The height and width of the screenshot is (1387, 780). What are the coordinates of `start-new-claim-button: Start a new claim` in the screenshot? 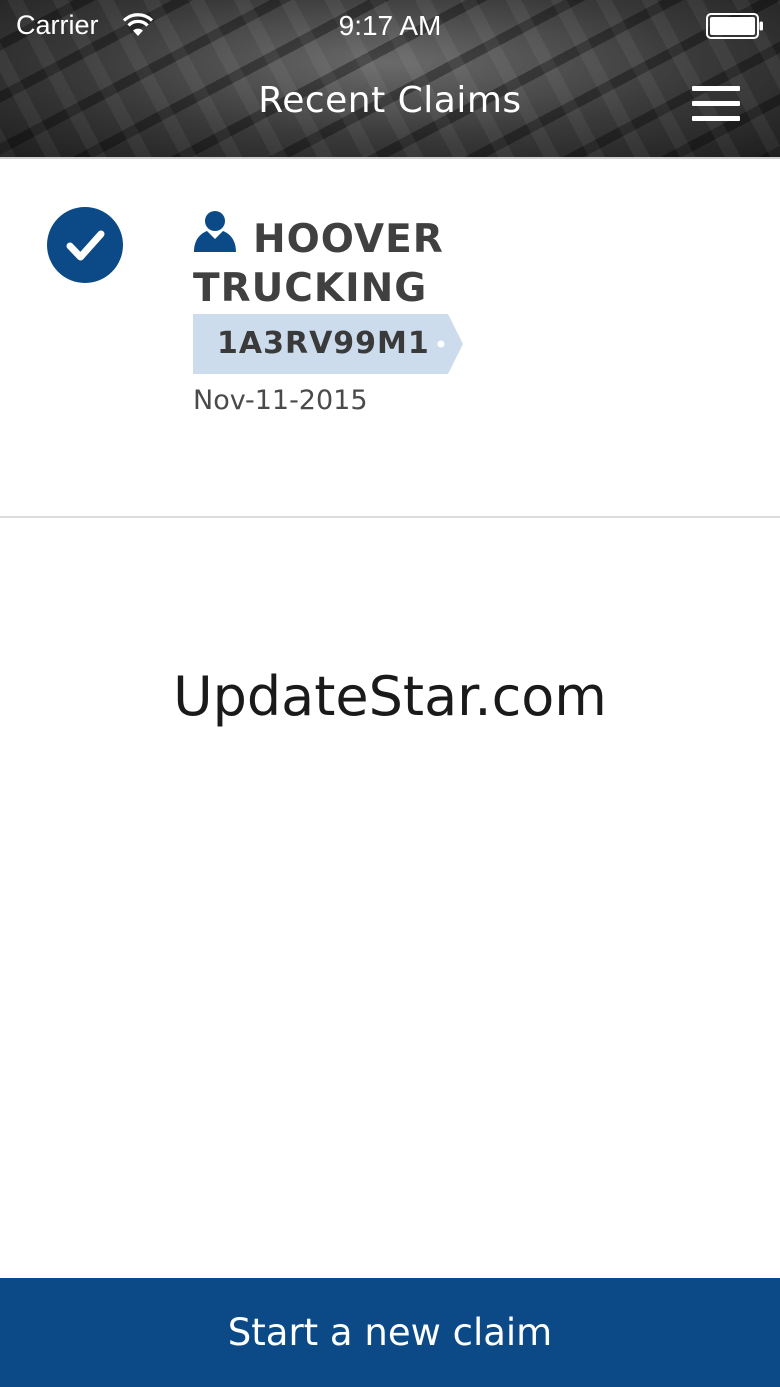 It's located at (390, 1332).